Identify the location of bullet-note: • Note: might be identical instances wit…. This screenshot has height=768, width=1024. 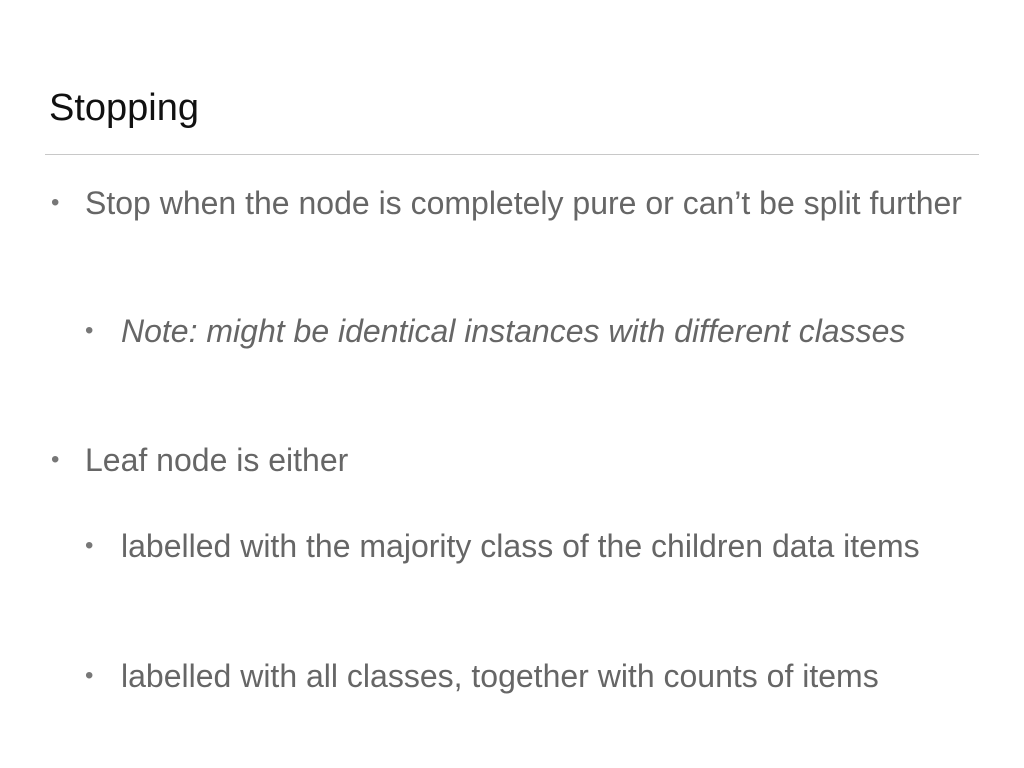
(528, 331).